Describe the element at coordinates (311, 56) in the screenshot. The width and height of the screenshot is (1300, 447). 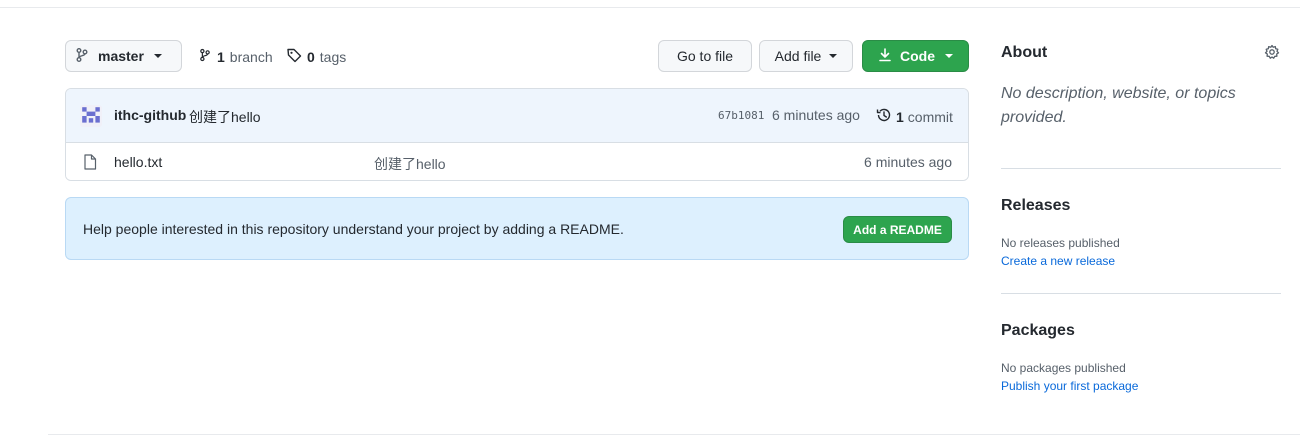
I see `tag-count: 0` at that location.